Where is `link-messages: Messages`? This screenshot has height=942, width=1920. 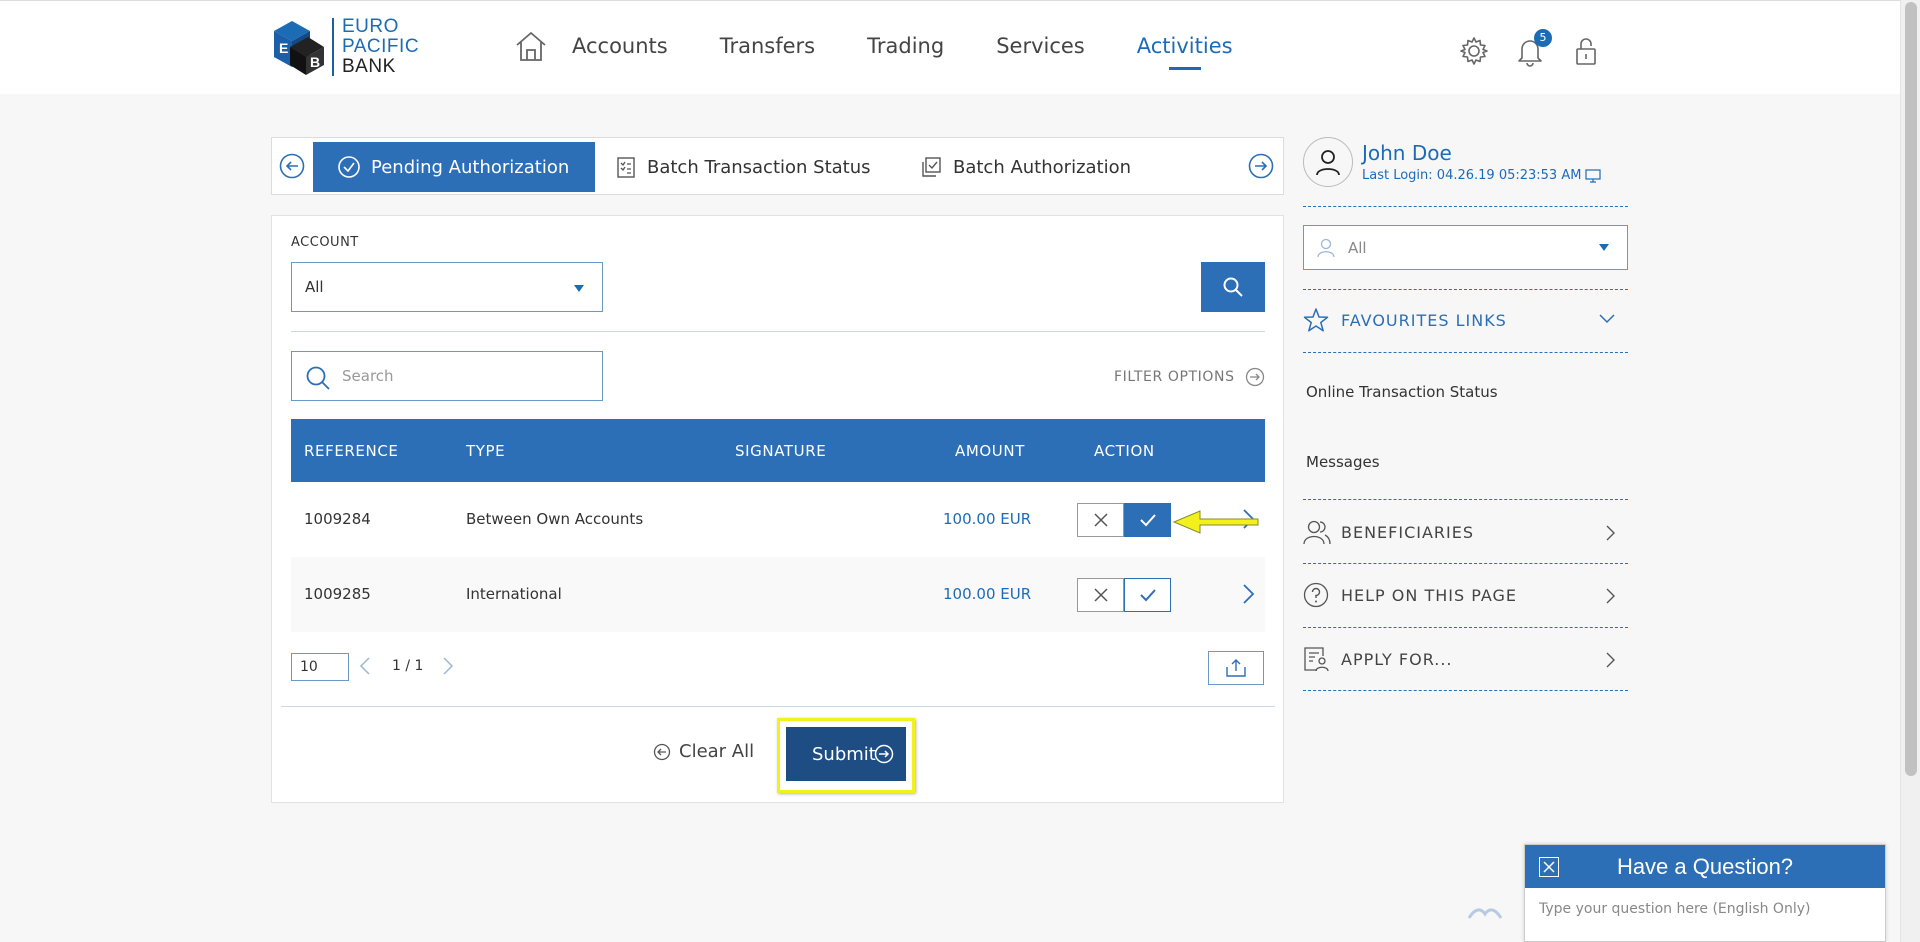 link-messages: Messages is located at coordinates (1343, 462).